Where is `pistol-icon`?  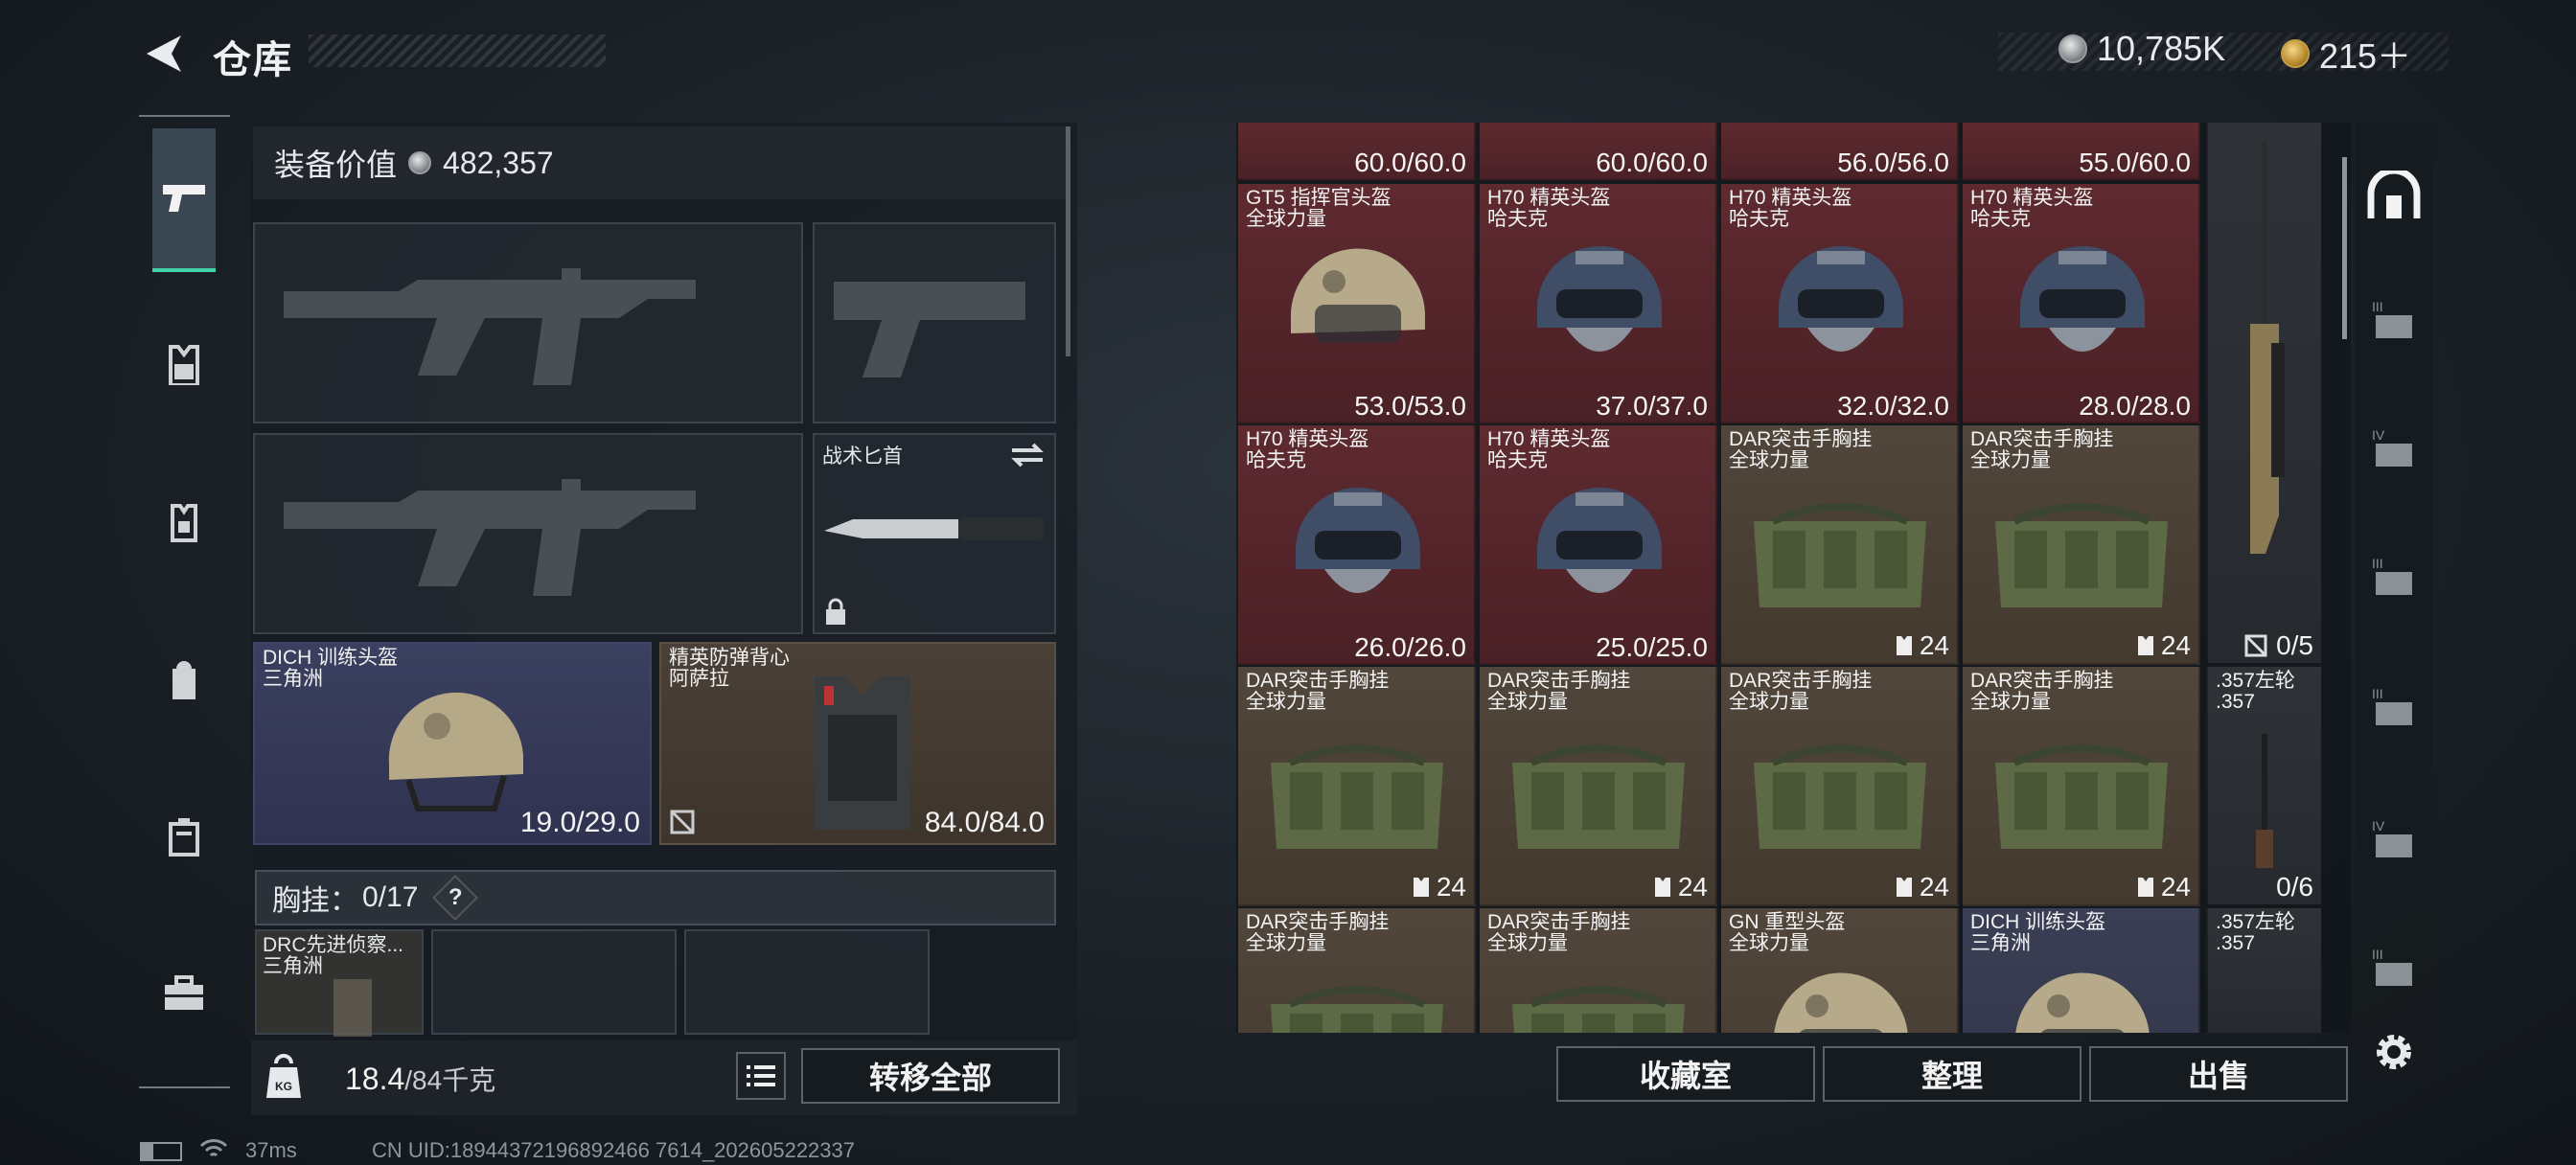
pistol-icon is located at coordinates (184, 199).